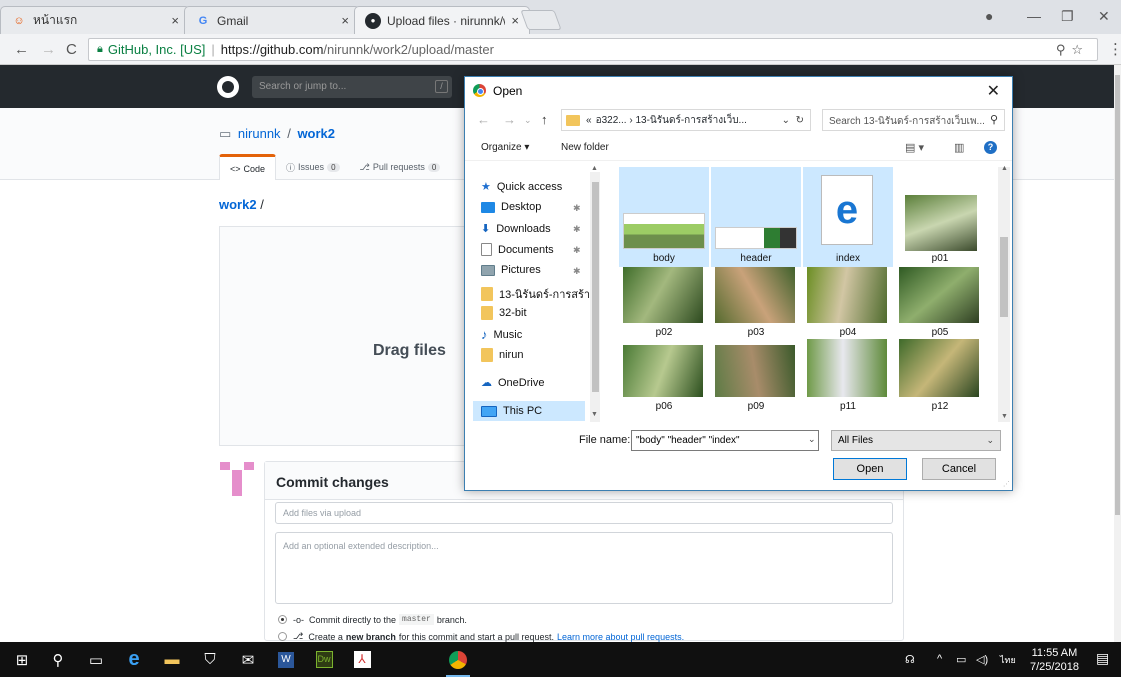 The width and height of the screenshot is (1121, 677). What do you see at coordinates (585, 147) in the screenshot?
I see `new-folder-button: New folder` at bounding box center [585, 147].